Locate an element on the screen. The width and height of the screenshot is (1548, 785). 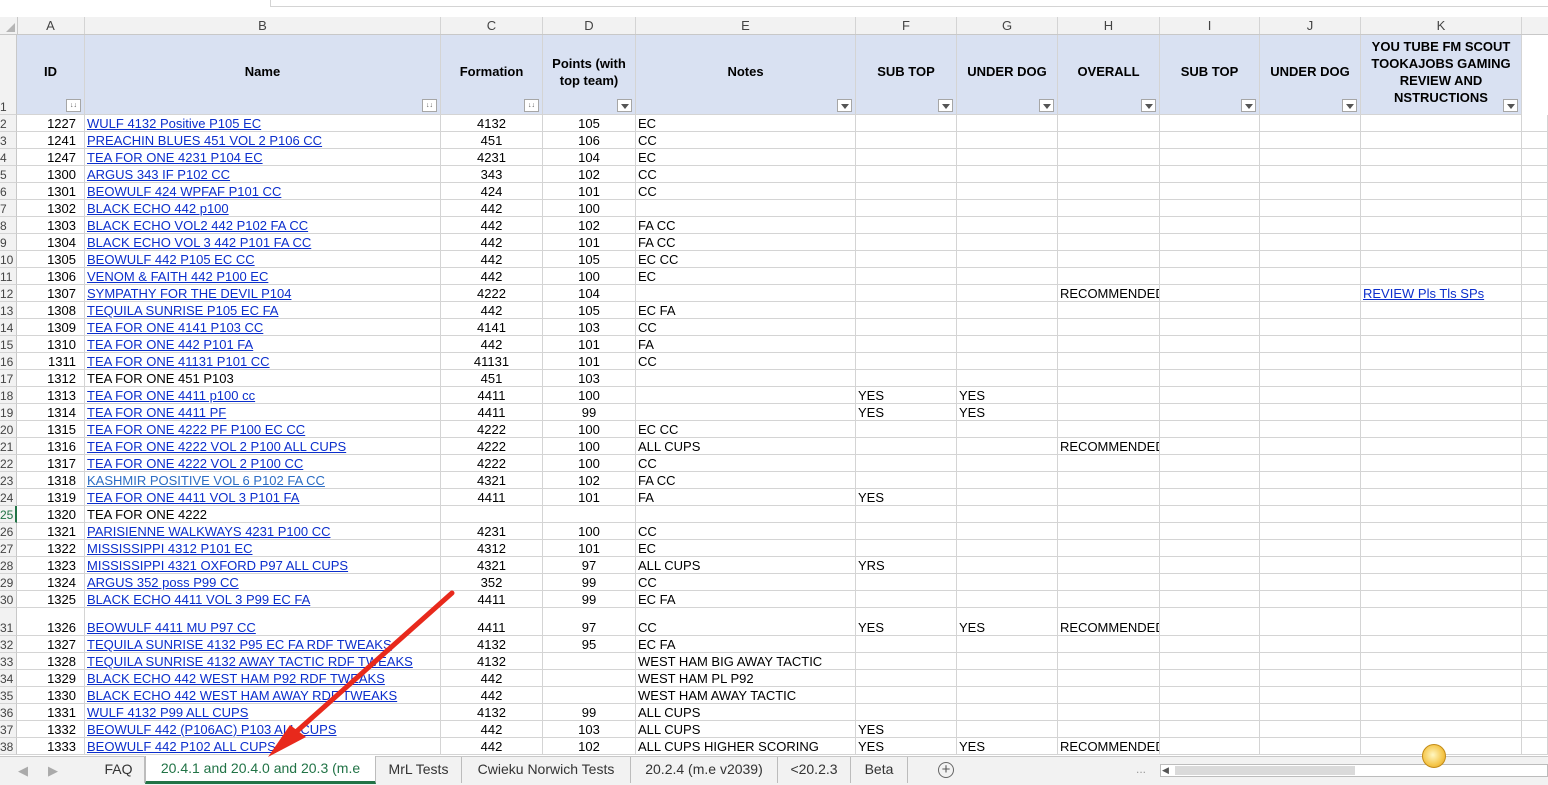
cell-b: TEA FOR ONE 4411 PF is located at coordinates (263, 412).